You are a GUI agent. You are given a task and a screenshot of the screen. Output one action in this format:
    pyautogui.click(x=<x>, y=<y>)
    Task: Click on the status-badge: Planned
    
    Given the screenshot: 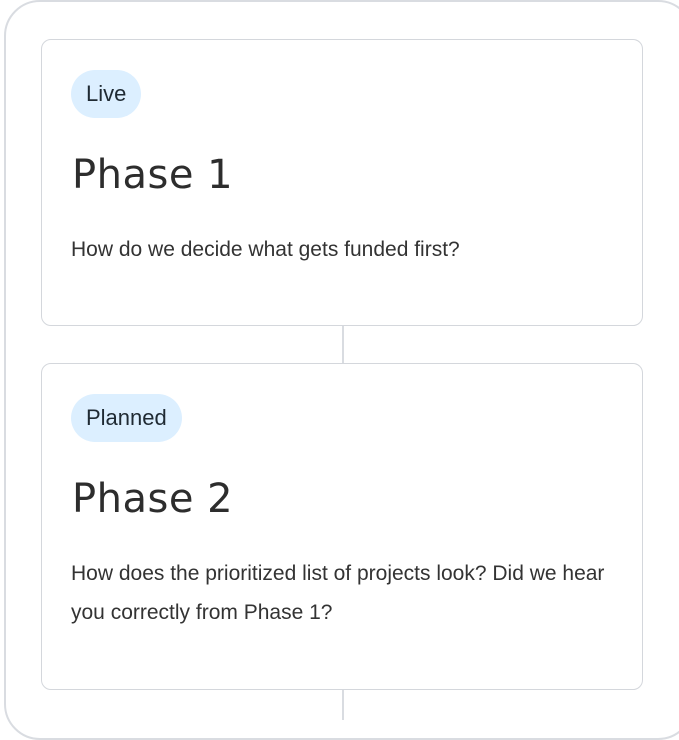 What is the action you would take?
    pyautogui.click(x=126, y=418)
    